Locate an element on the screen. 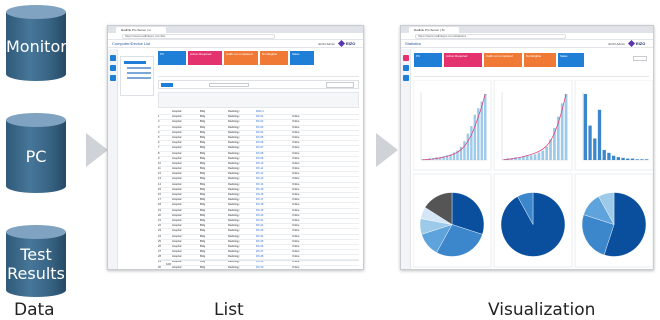 The image size is (660, 320). table-cell: RX-12 is located at coordinates (260, 174).